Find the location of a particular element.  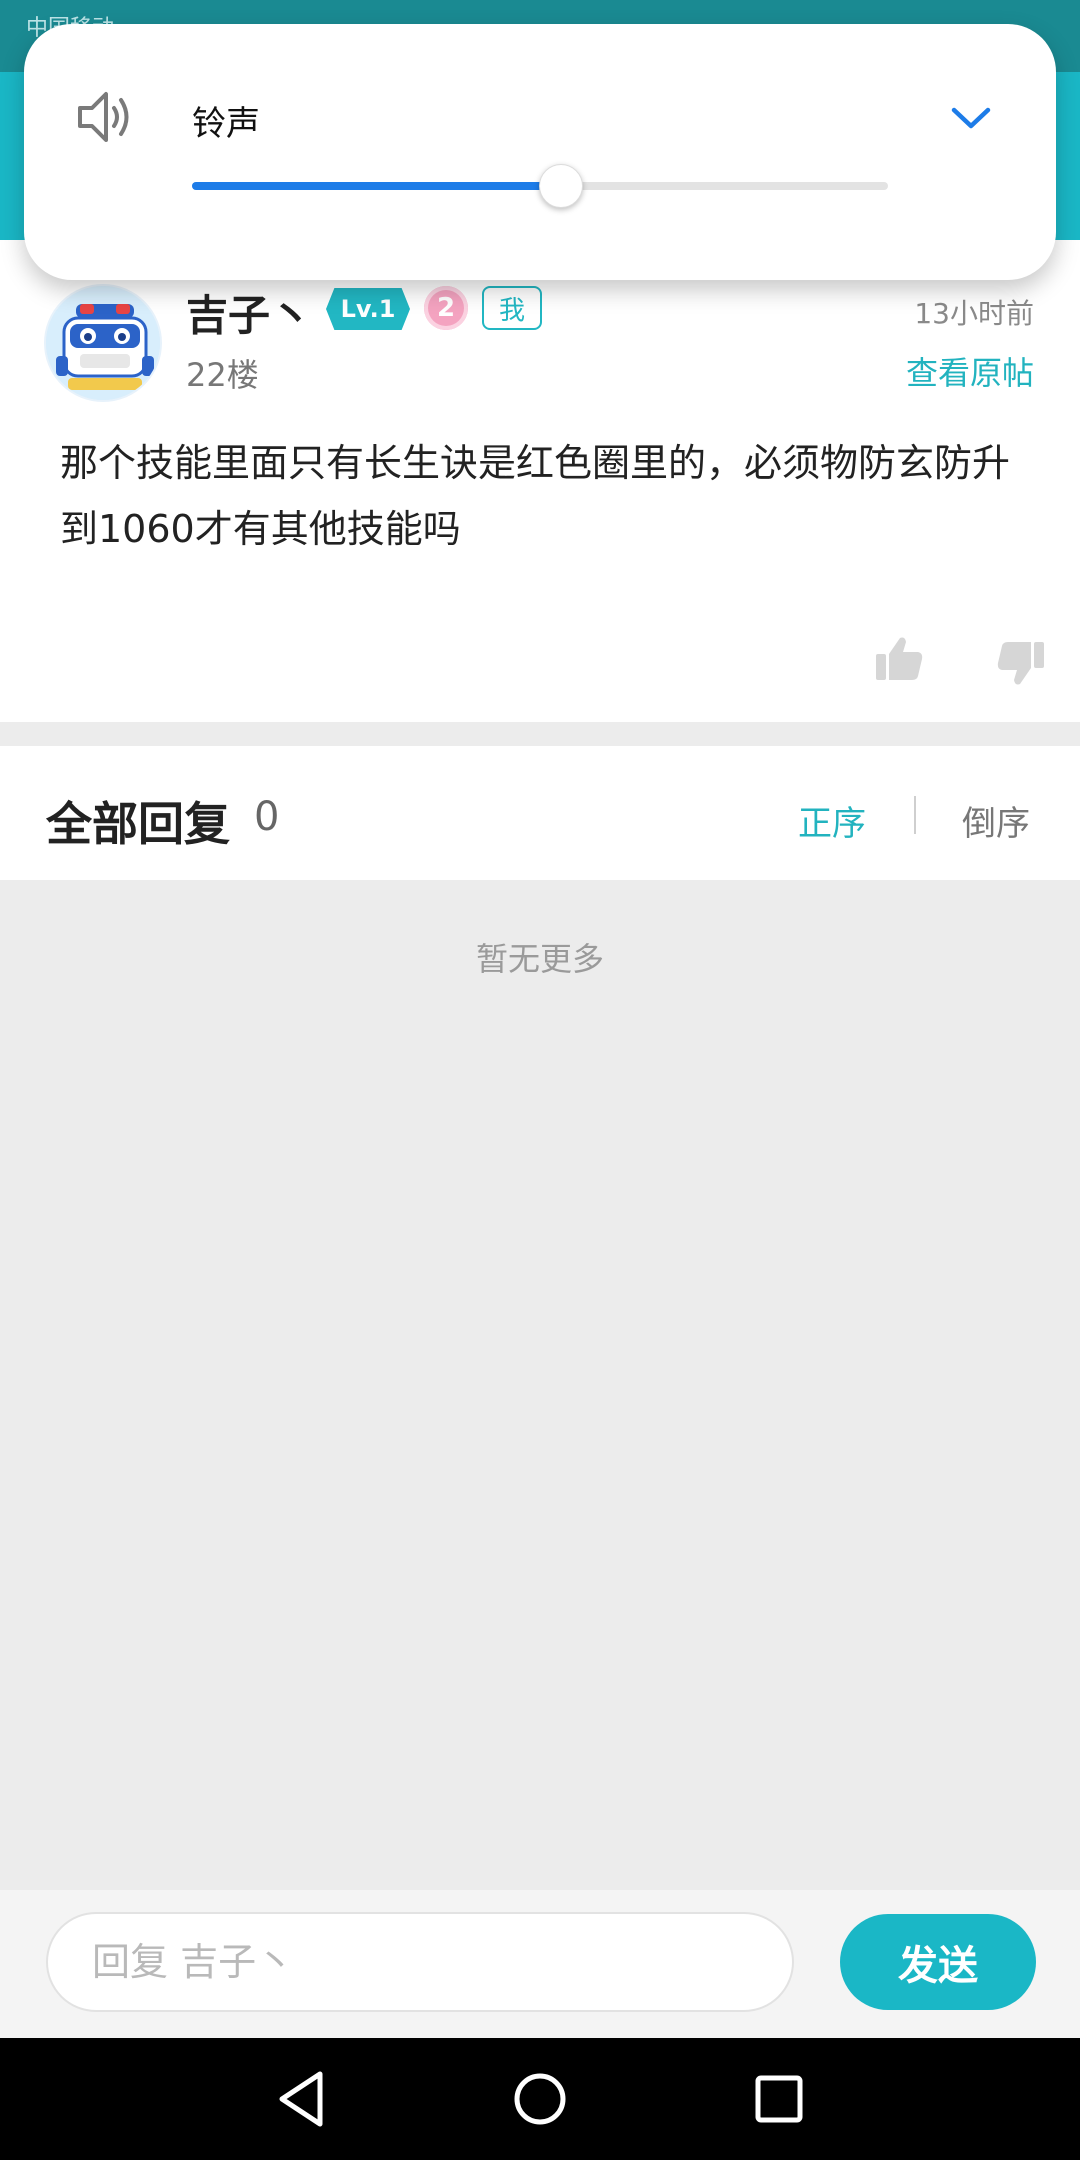

navigation-bar is located at coordinates (540, 2099).